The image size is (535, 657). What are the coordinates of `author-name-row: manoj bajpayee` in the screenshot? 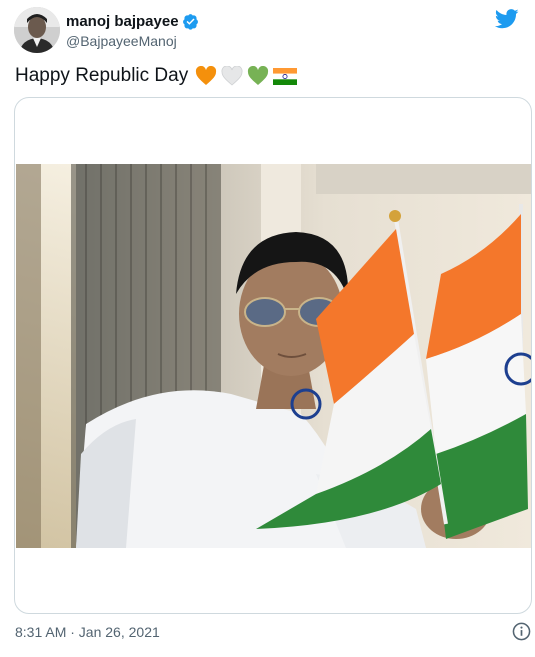 It's located at (132, 21).